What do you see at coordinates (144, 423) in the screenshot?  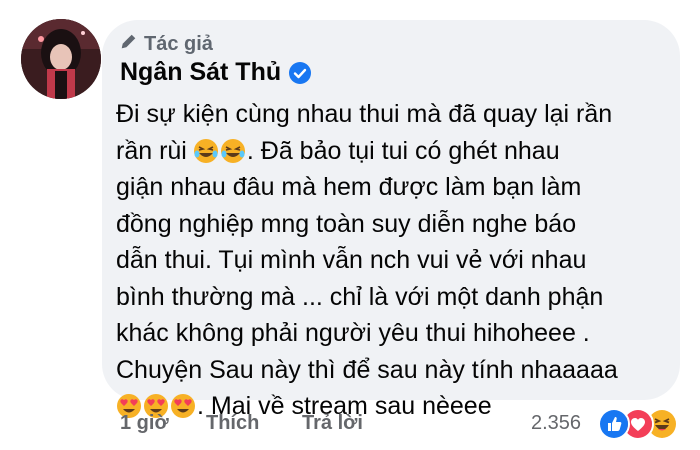 I see `comment-timestamp: 1 giờ` at bounding box center [144, 423].